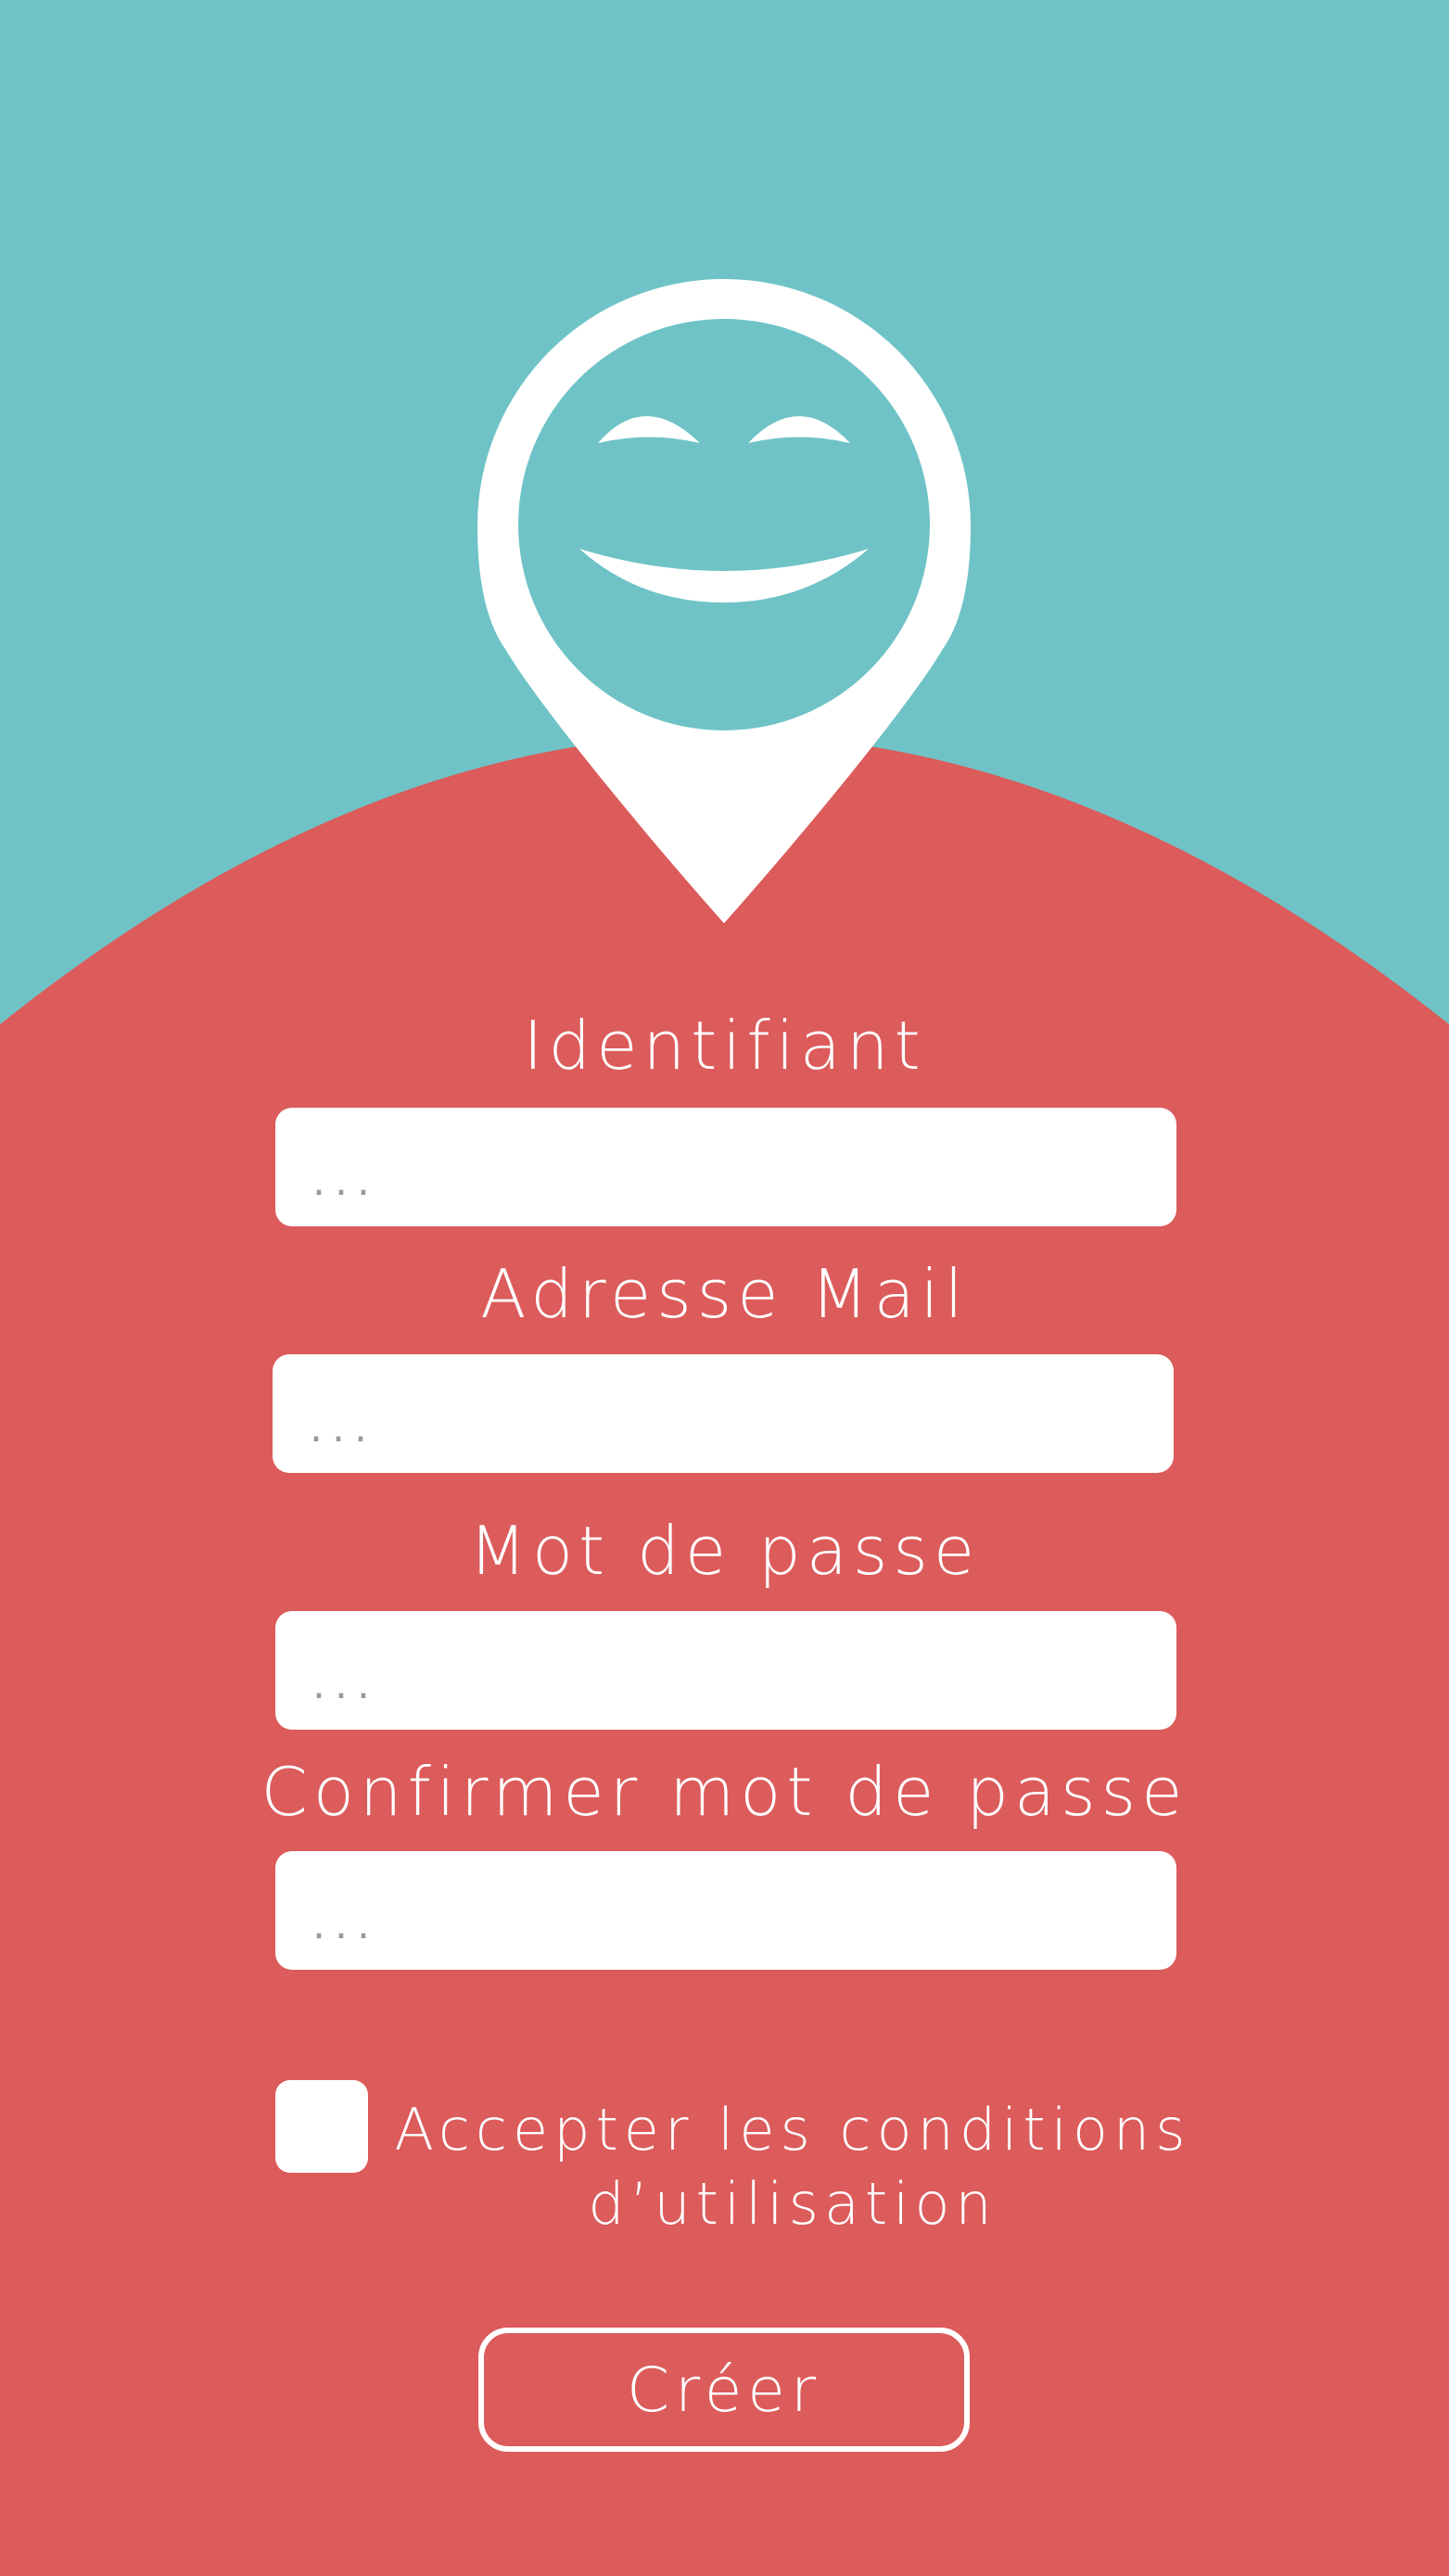 The width and height of the screenshot is (1449, 2576). Describe the element at coordinates (725, 1670) in the screenshot. I see `password-input` at that location.